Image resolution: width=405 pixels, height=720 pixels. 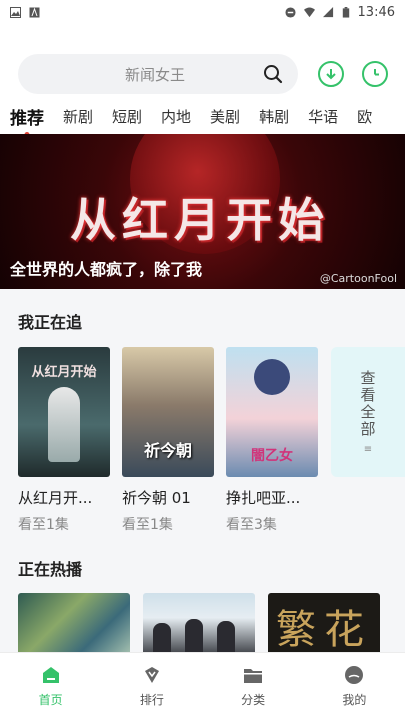 I want to click on tab-label: 推荐, so click(x=27, y=118).